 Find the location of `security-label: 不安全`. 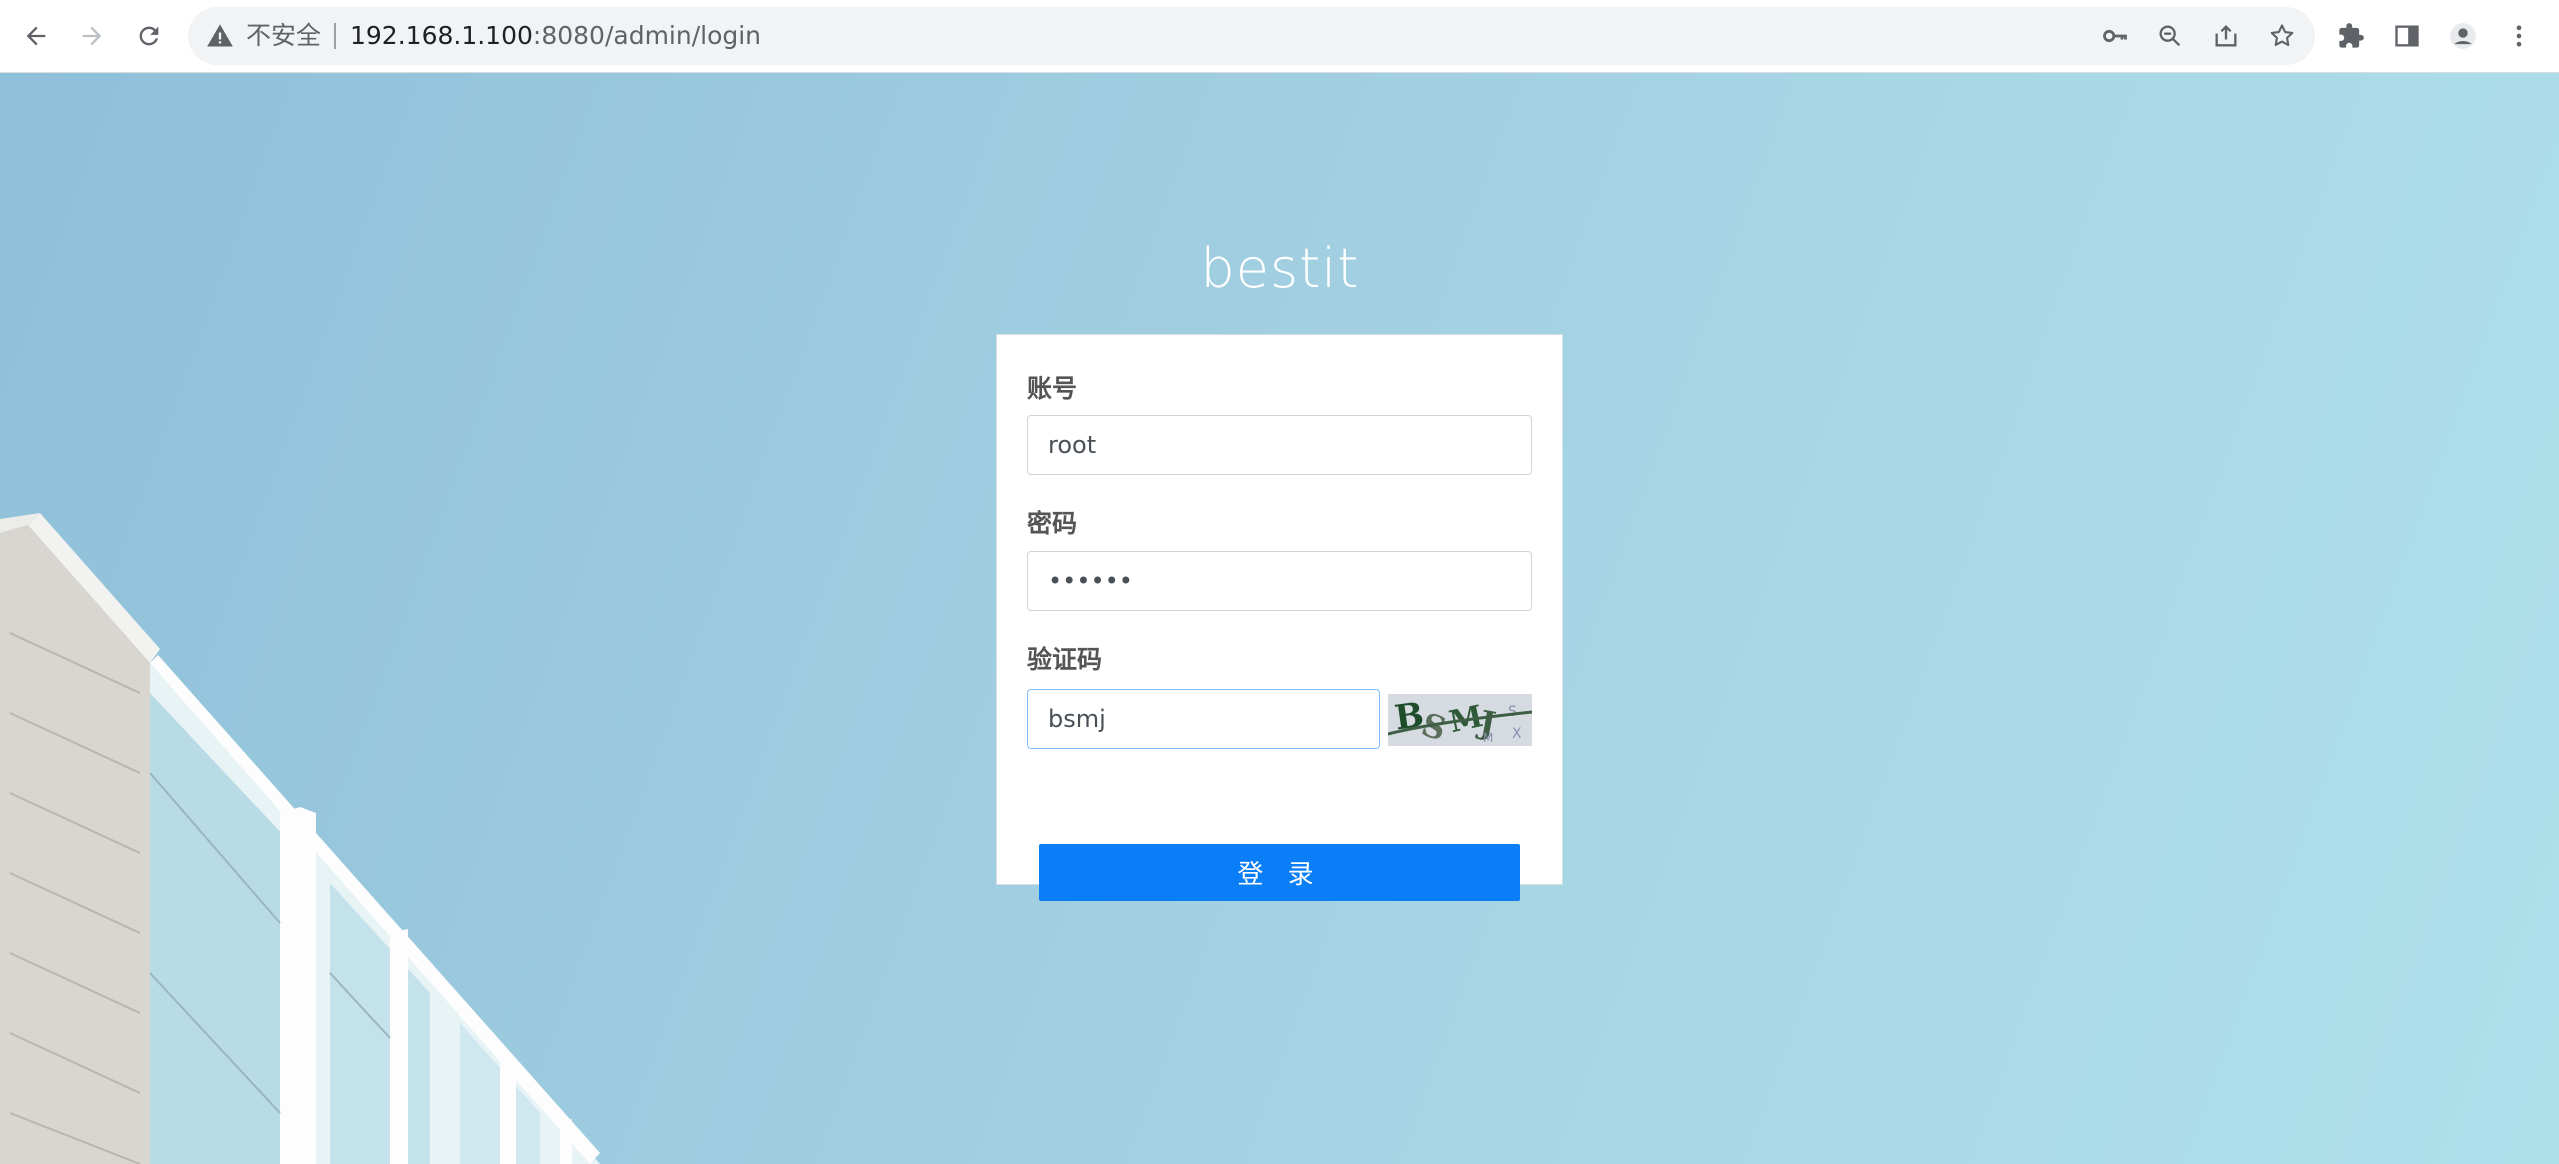

security-label: 不安全 is located at coordinates (283, 36).